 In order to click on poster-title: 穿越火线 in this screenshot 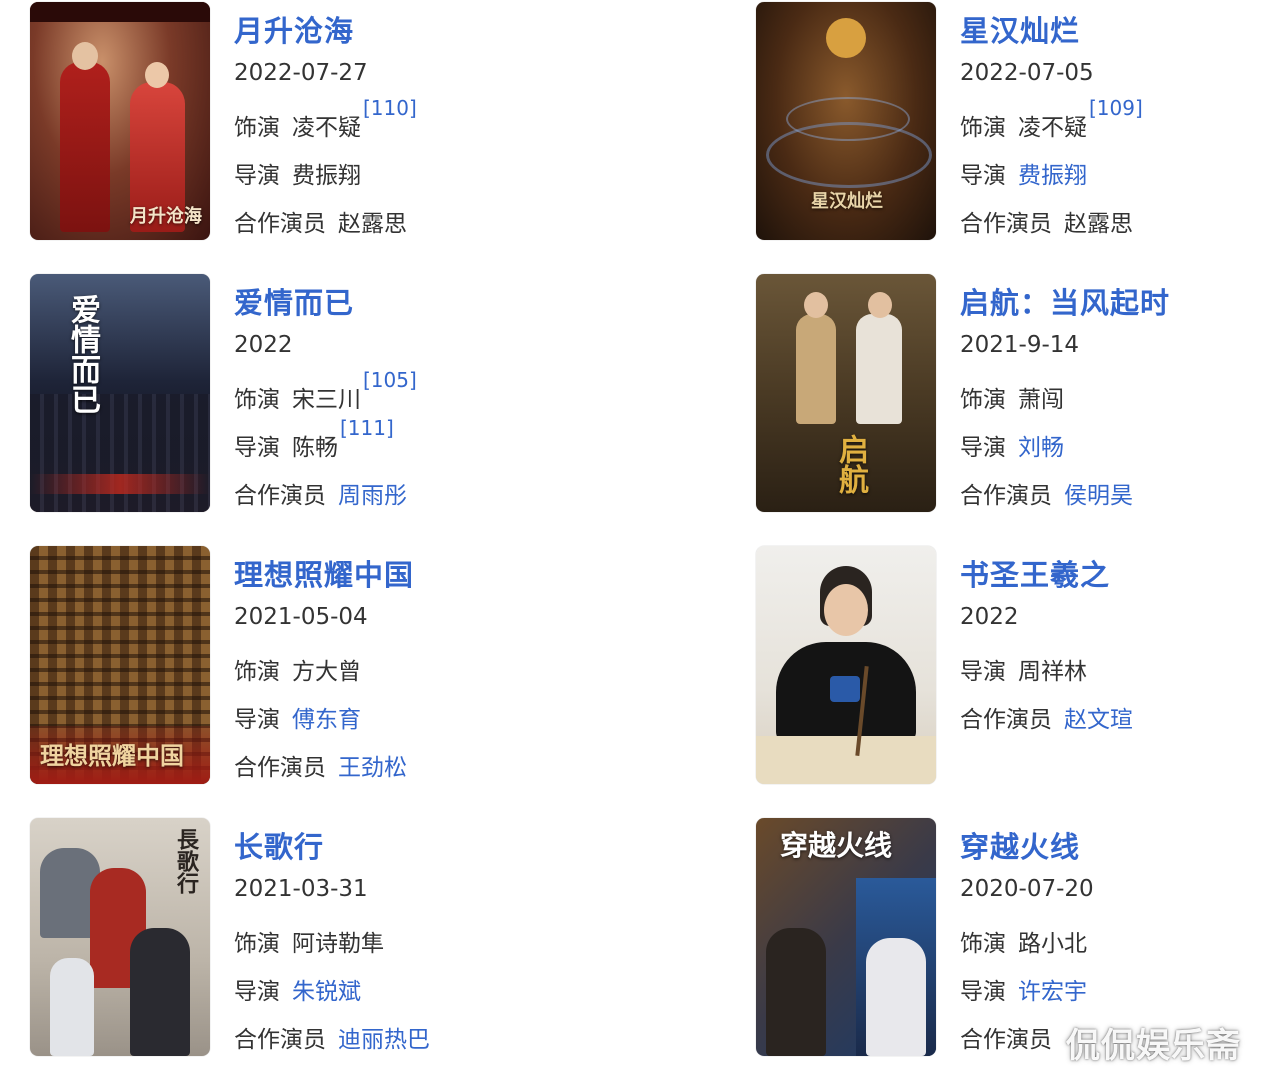, I will do `click(836, 845)`.